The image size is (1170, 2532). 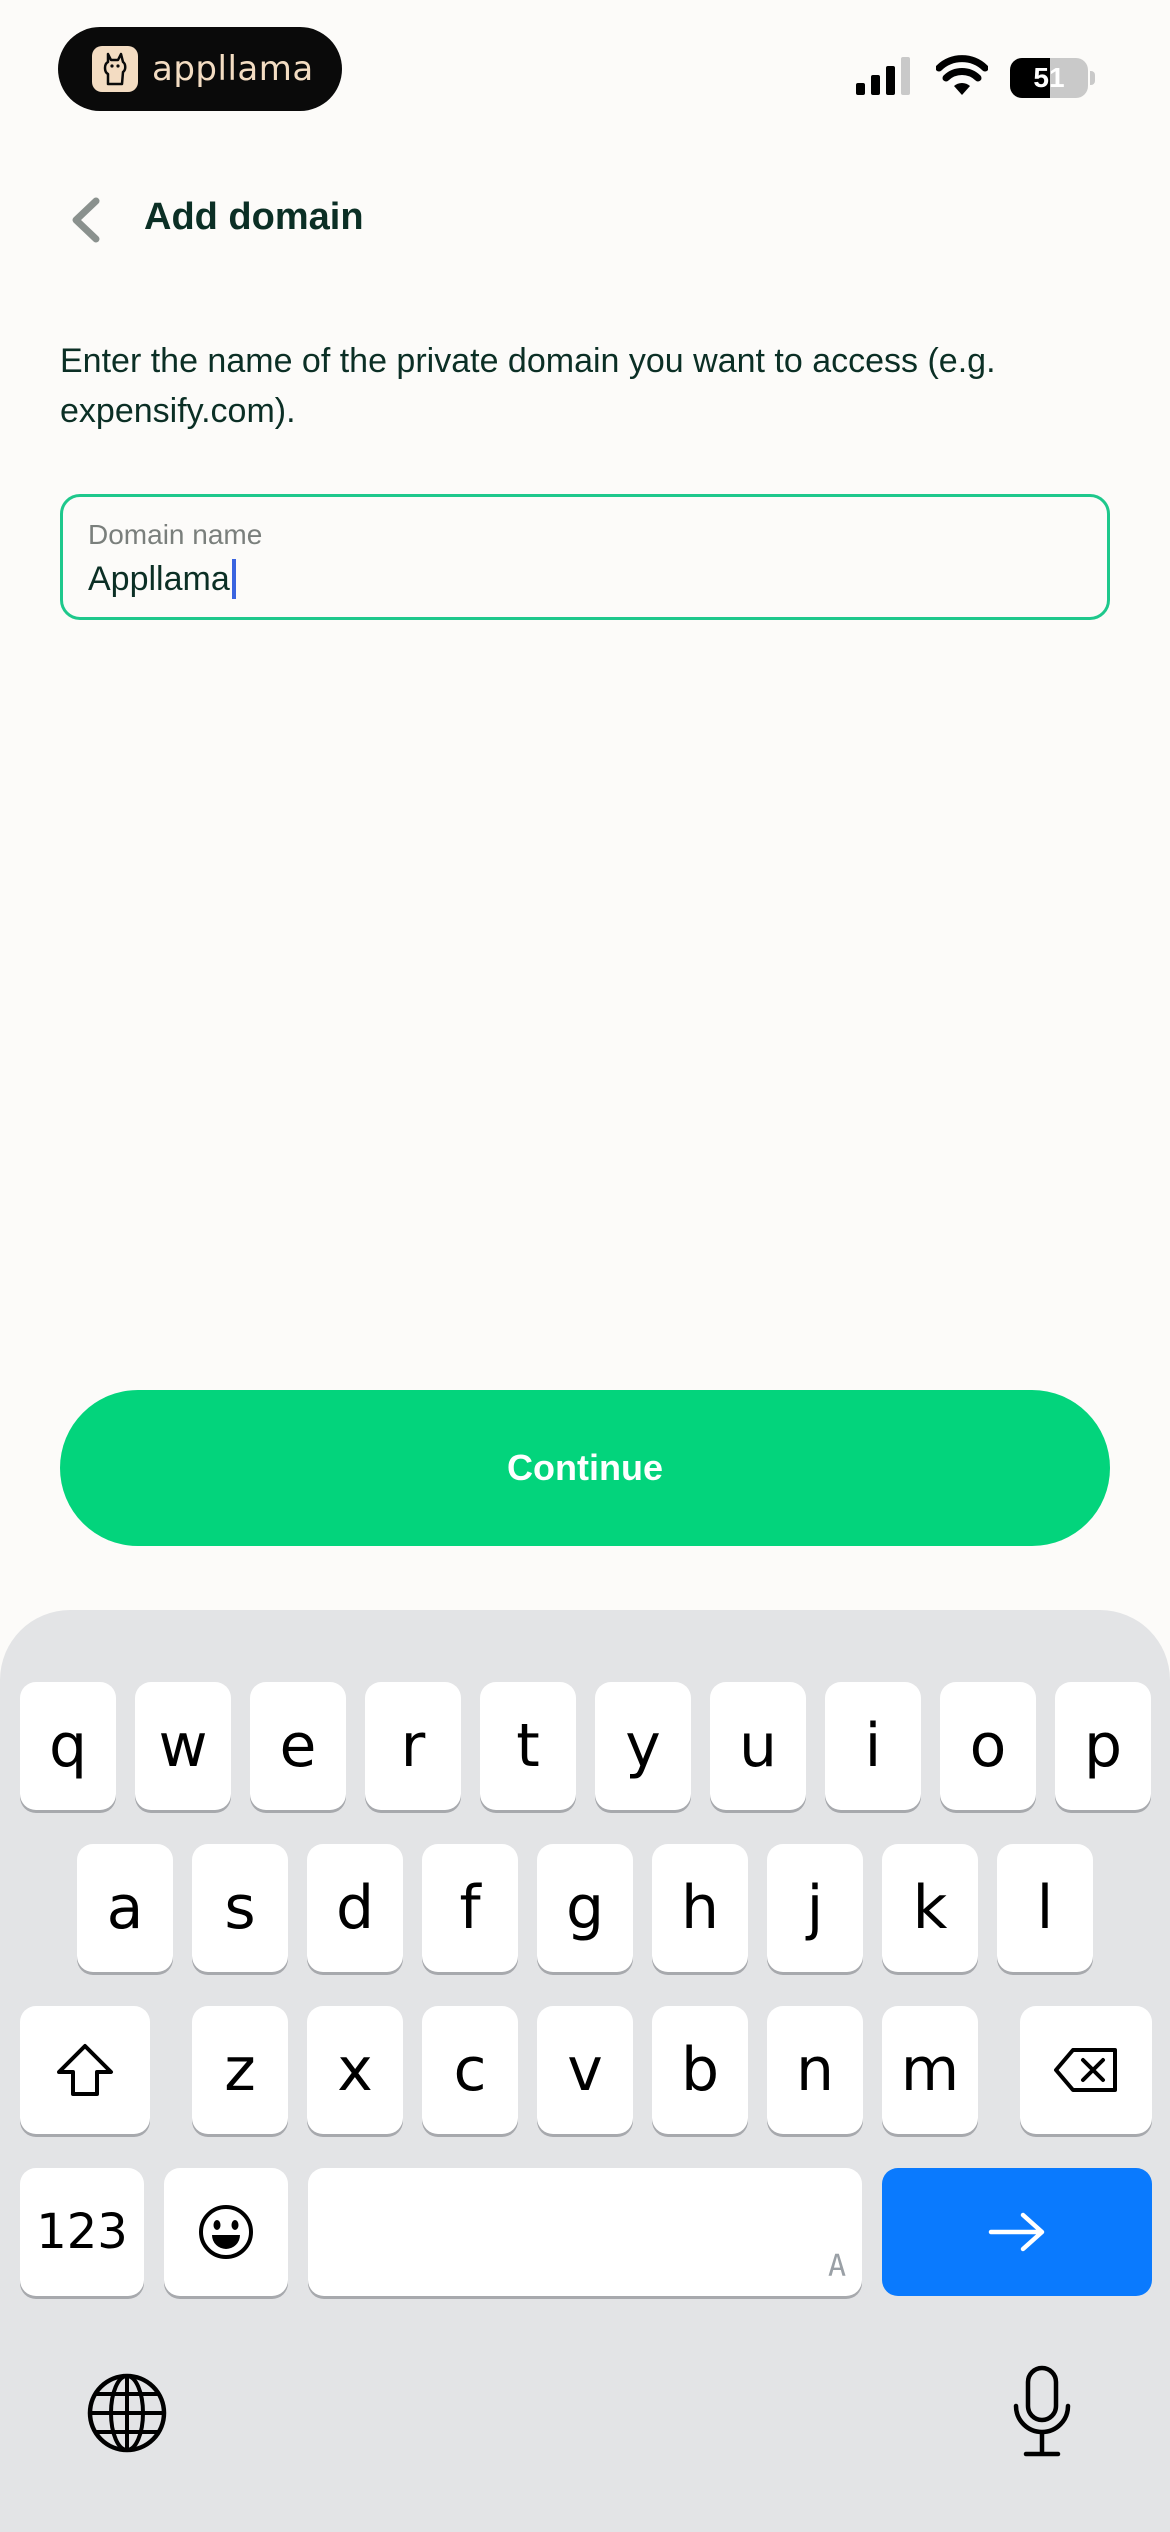 I want to click on battery-indicator: 51, so click(x=1049, y=78).